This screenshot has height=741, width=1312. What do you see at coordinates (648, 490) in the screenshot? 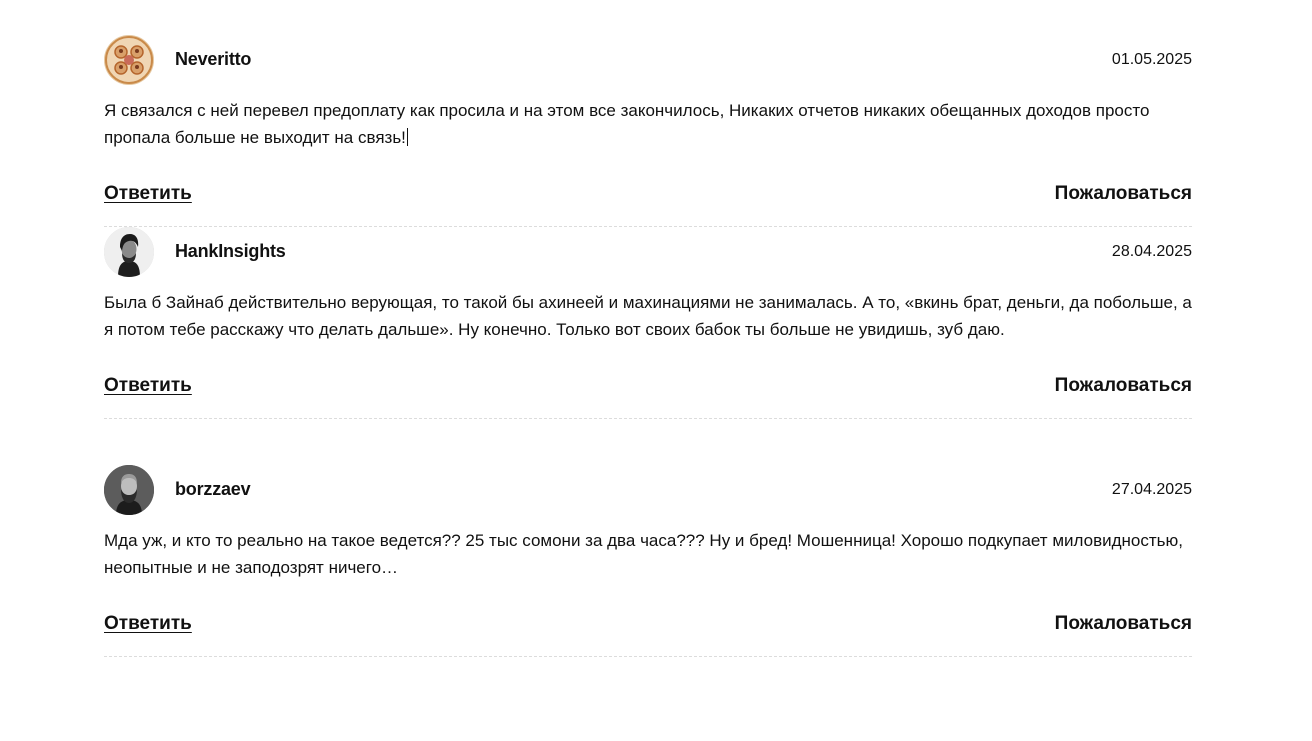
I see `comment-header: borzzaev 27.04.2025` at bounding box center [648, 490].